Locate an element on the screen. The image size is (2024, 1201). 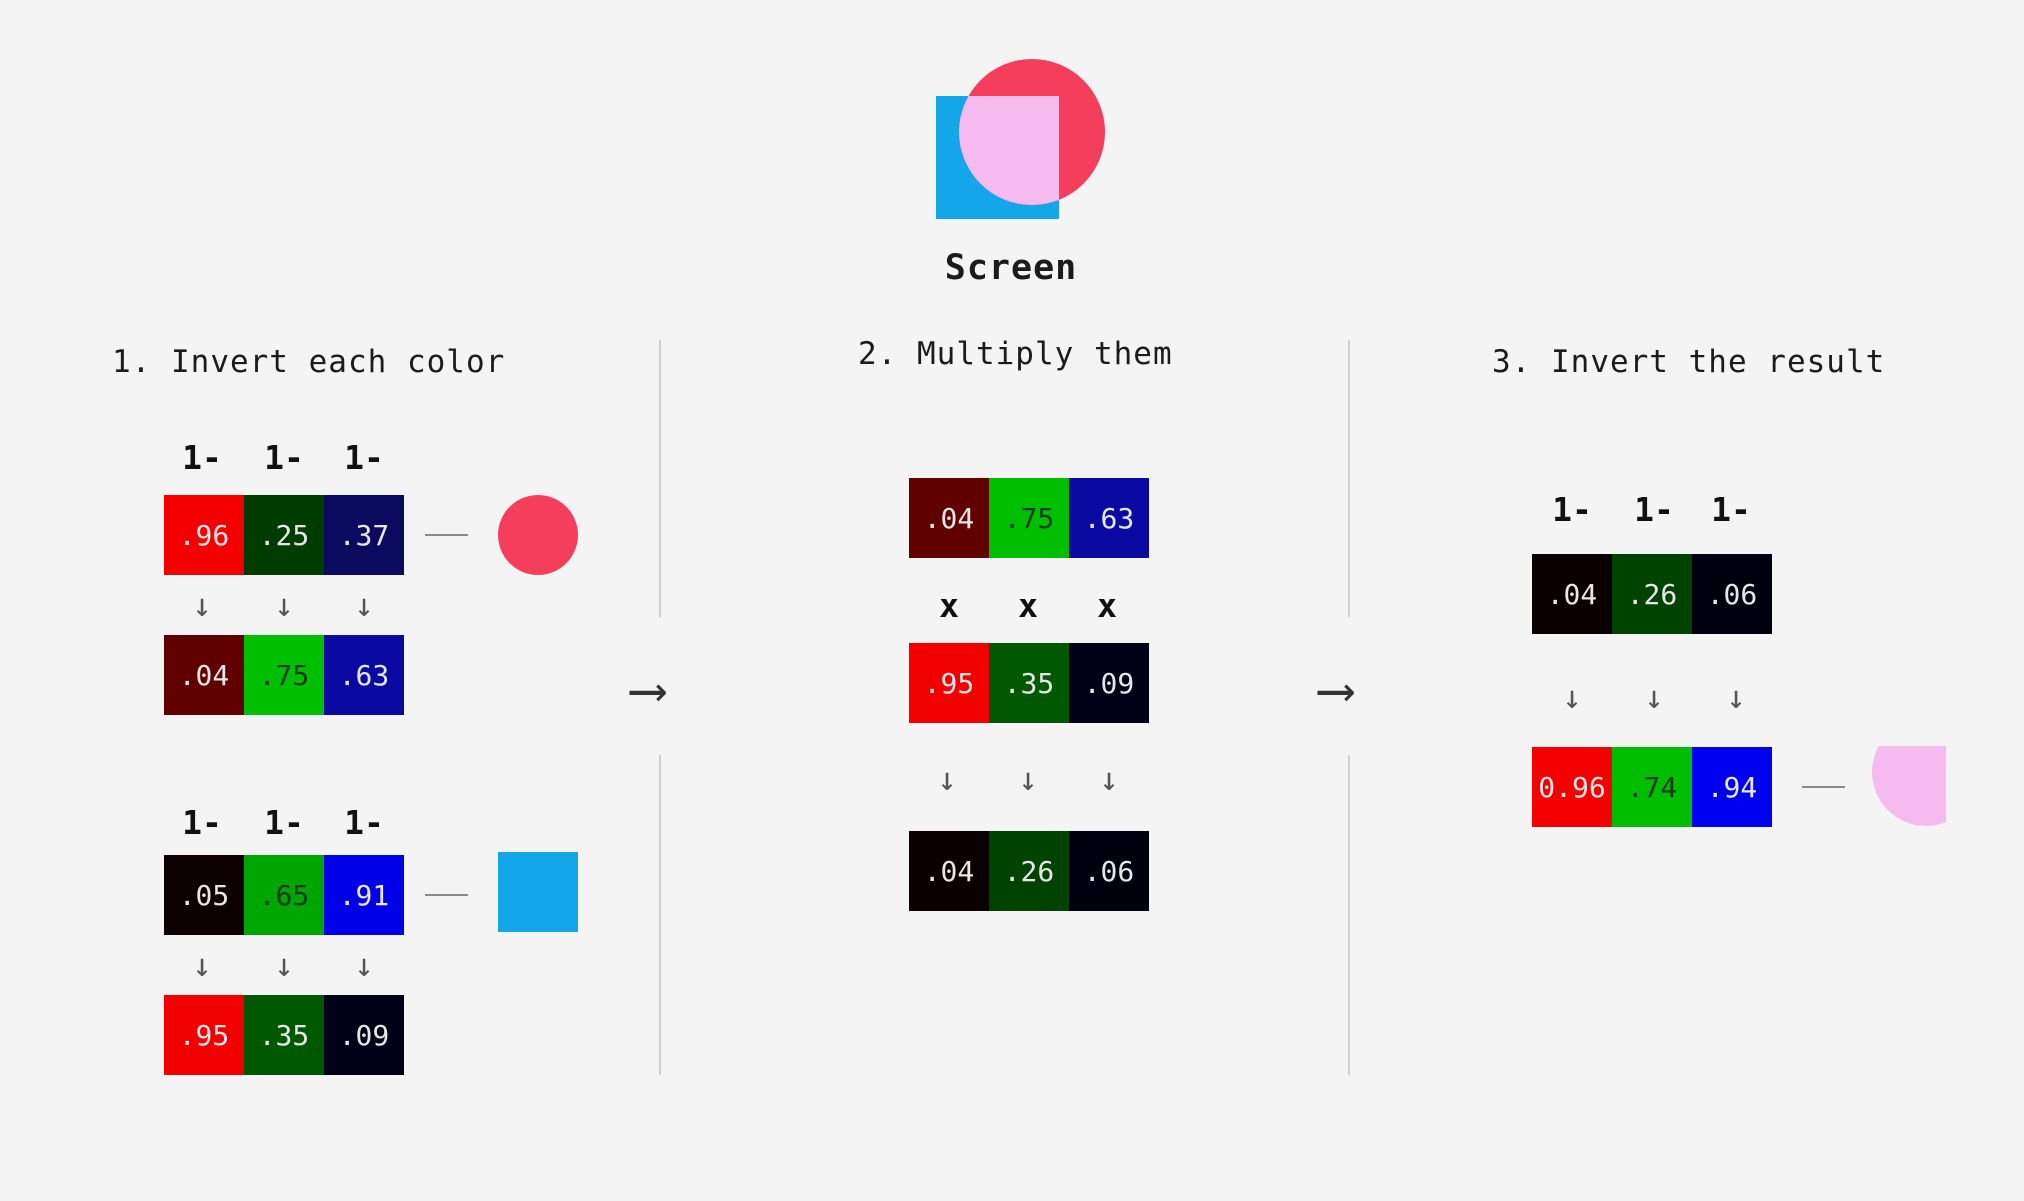
circle-inverted-strip: .04.75.63 is located at coordinates (284, 675).